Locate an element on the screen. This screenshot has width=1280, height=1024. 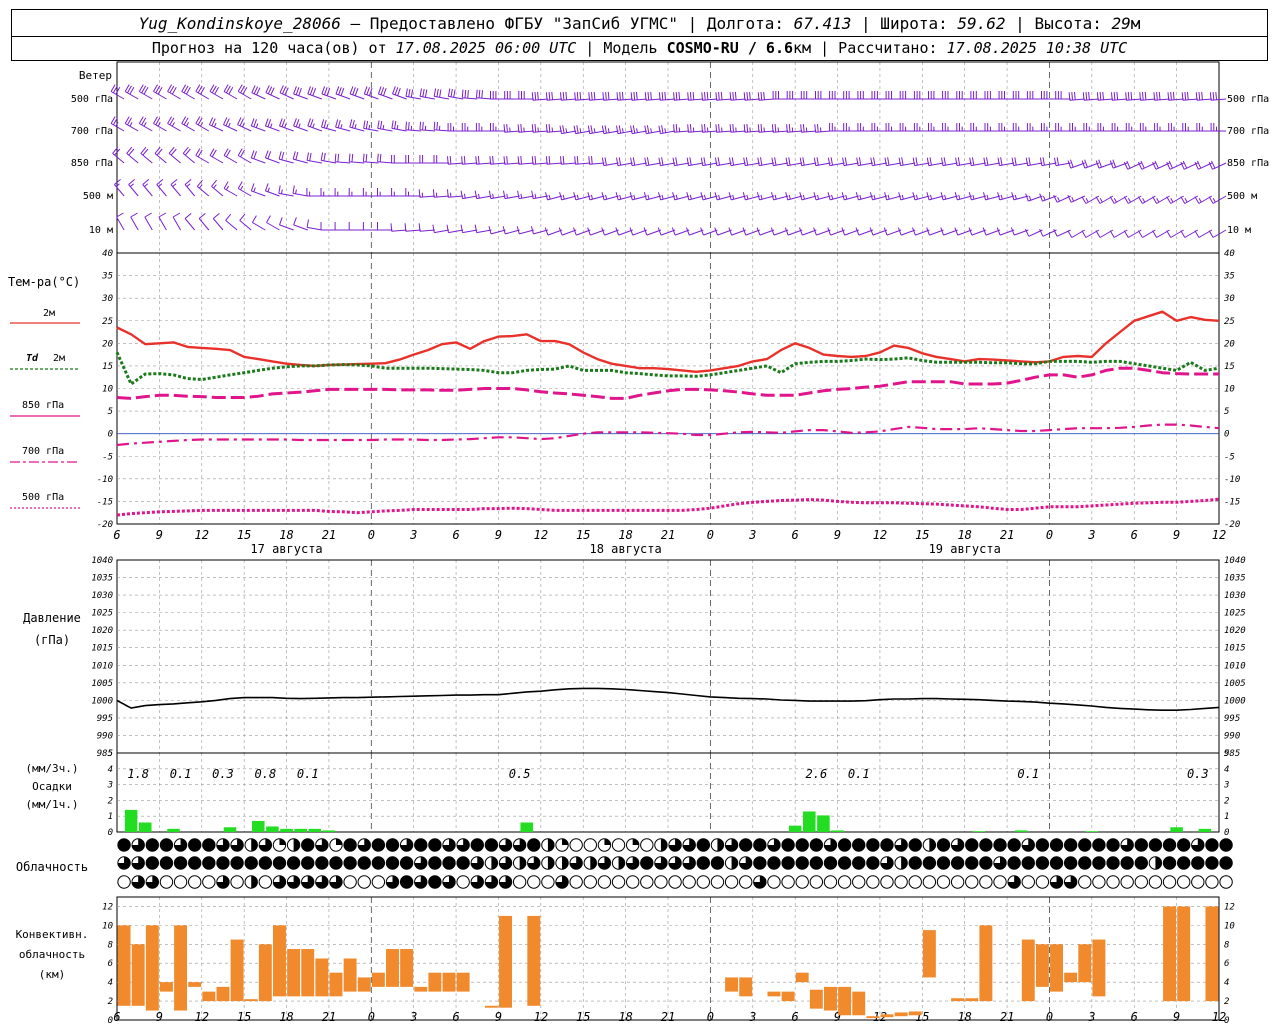
temp-ytick-right: -5 is located at coordinates (1229, 457).